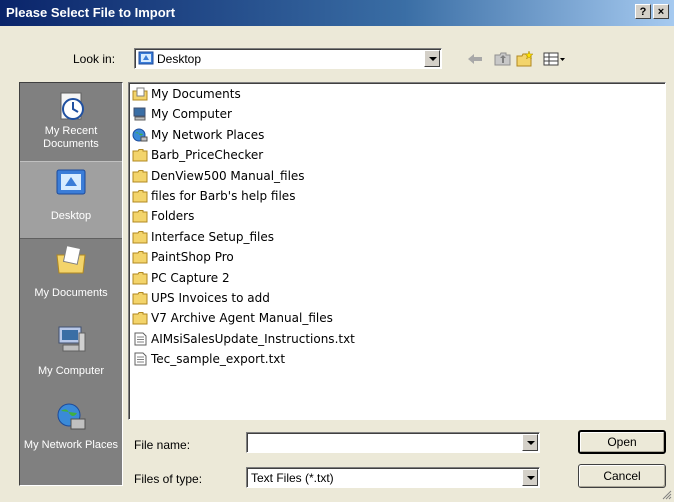 The width and height of the screenshot is (674, 502). Describe the element at coordinates (94, 59) in the screenshot. I see `look-in-label: Look in:` at that location.